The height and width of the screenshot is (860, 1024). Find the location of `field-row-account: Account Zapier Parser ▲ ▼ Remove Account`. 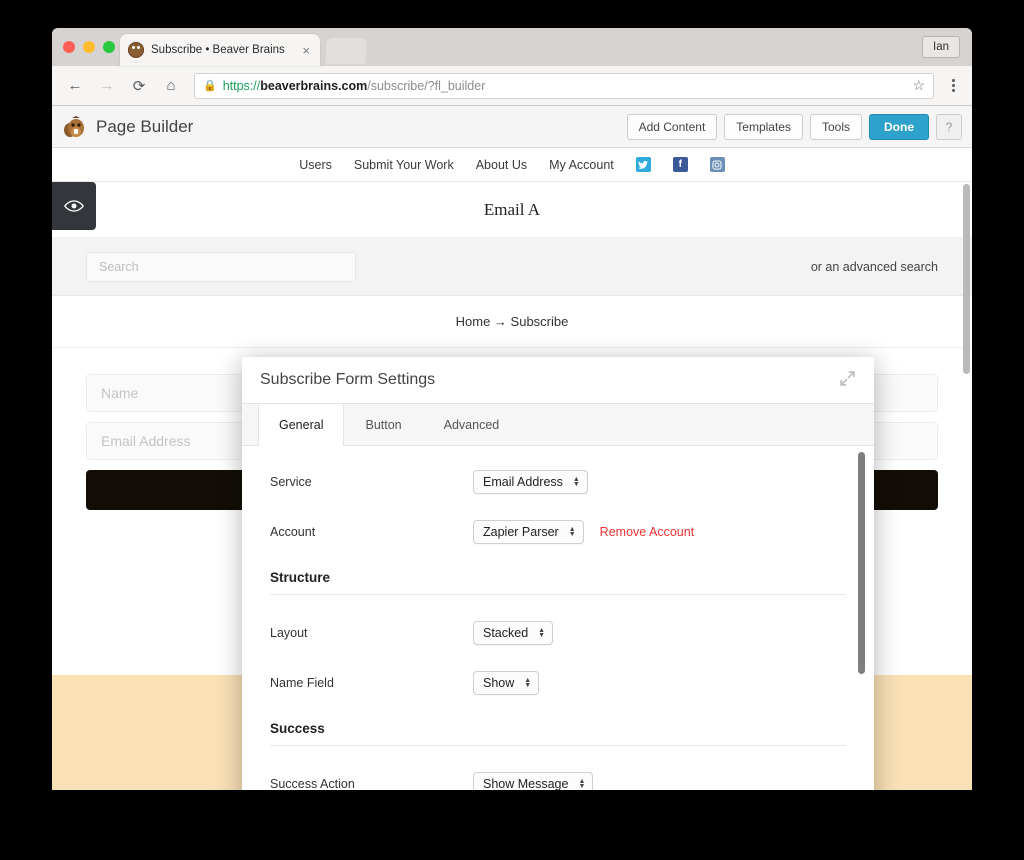

field-row-account: Account Zapier Parser ▲ ▼ Remove Account is located at coordinates (558, 532).